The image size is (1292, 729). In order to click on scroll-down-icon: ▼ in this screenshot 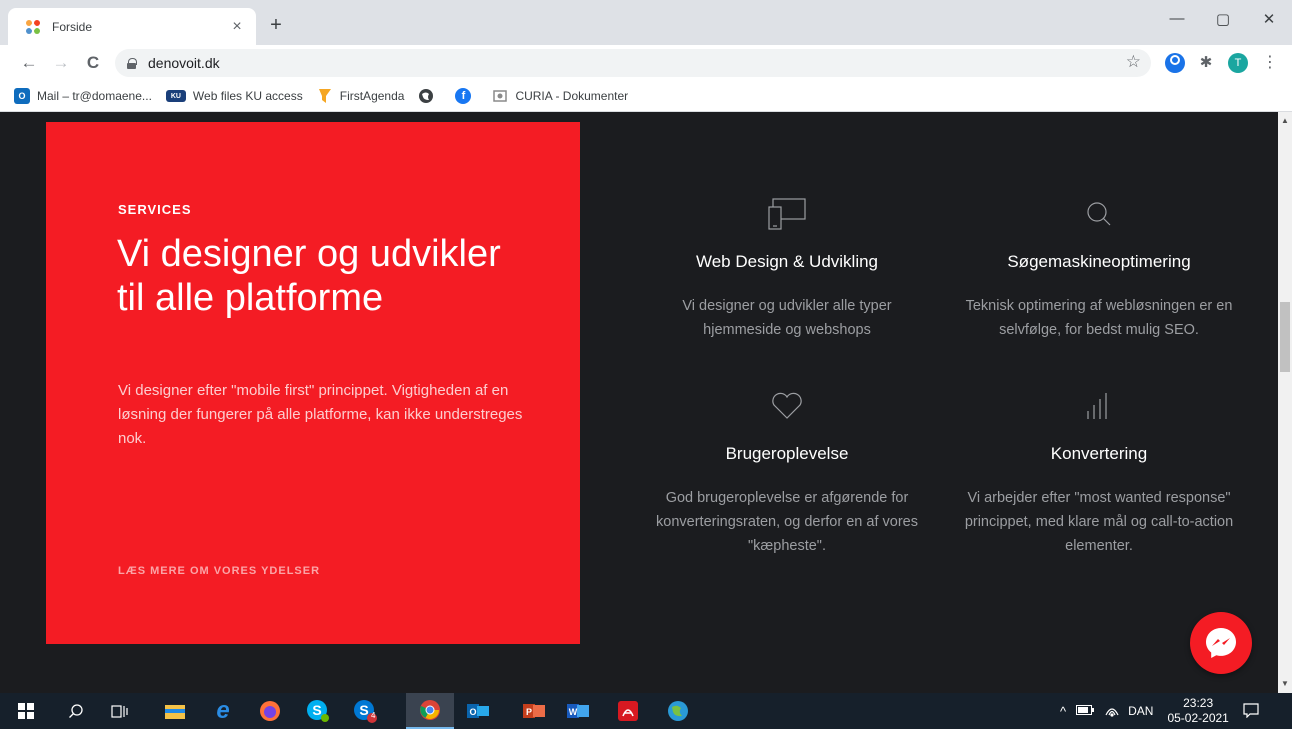, I will do `click(1285, 684)`.